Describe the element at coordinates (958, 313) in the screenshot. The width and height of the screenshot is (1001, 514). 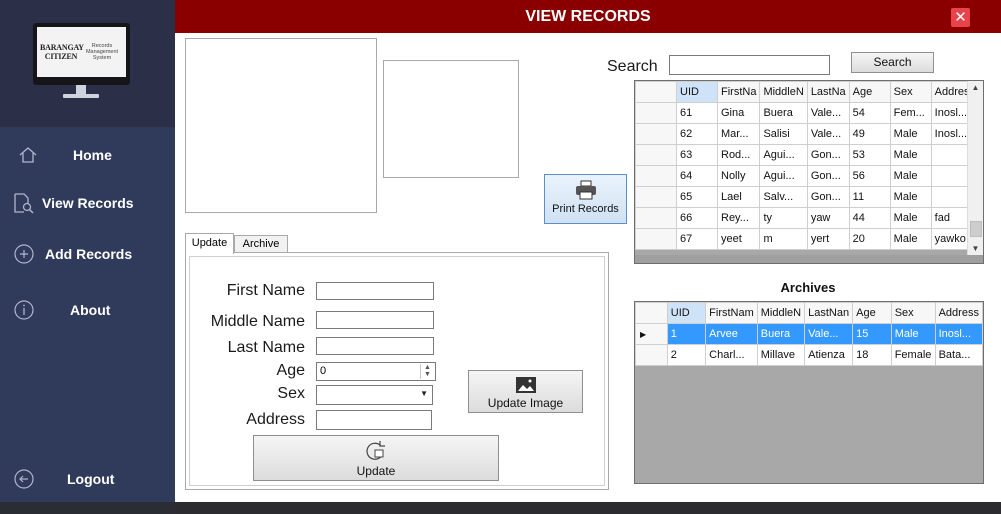
I see `archives-column-header: Address` at that location.